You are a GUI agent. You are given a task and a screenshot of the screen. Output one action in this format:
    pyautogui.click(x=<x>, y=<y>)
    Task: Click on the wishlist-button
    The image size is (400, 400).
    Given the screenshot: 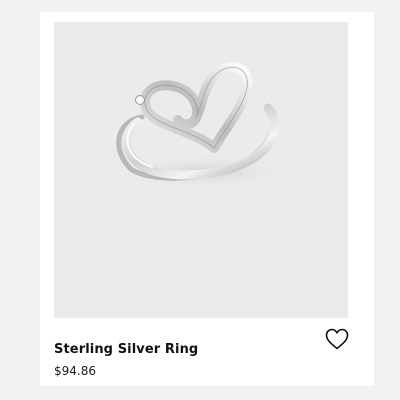 What is the action you would take?
    pyautogui.click(x=337, y=339)
    